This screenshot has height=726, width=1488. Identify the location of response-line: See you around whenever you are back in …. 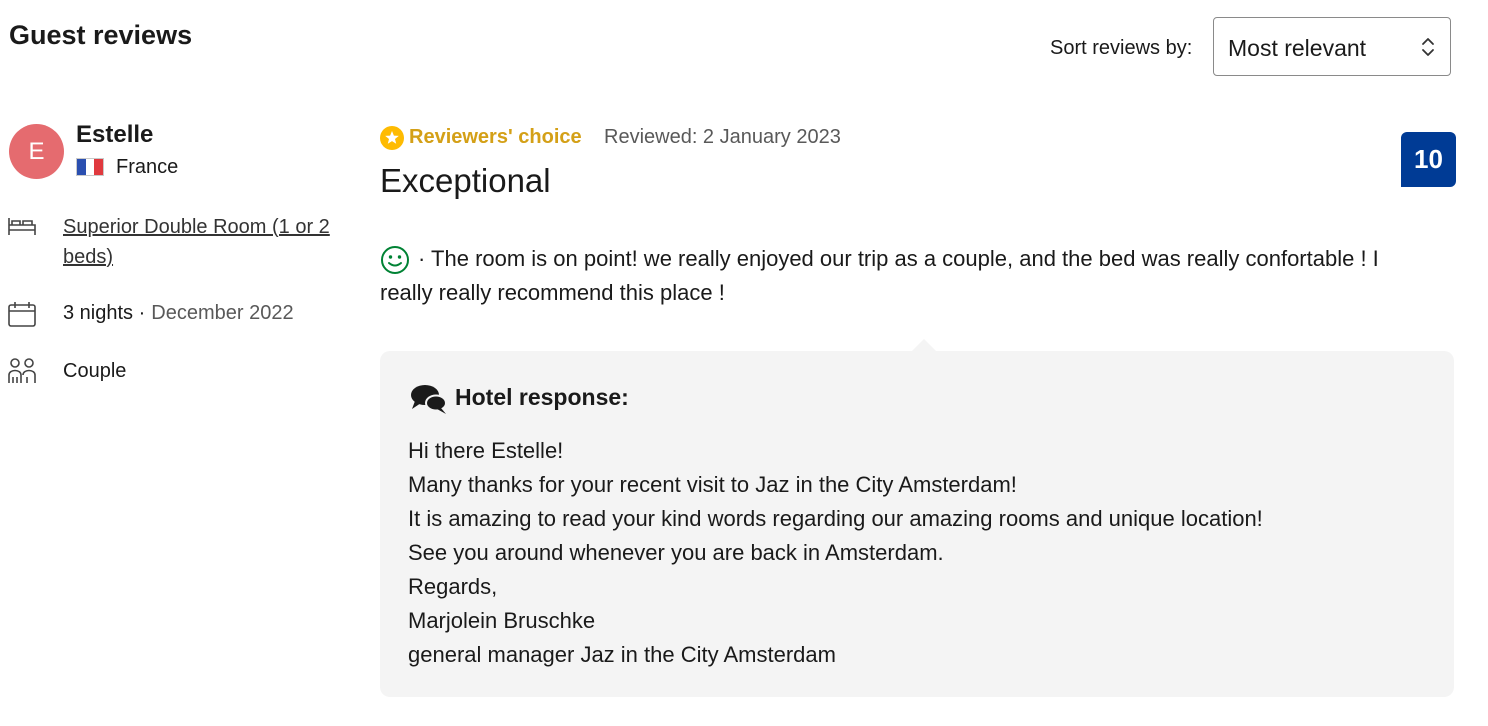
(676, 552).